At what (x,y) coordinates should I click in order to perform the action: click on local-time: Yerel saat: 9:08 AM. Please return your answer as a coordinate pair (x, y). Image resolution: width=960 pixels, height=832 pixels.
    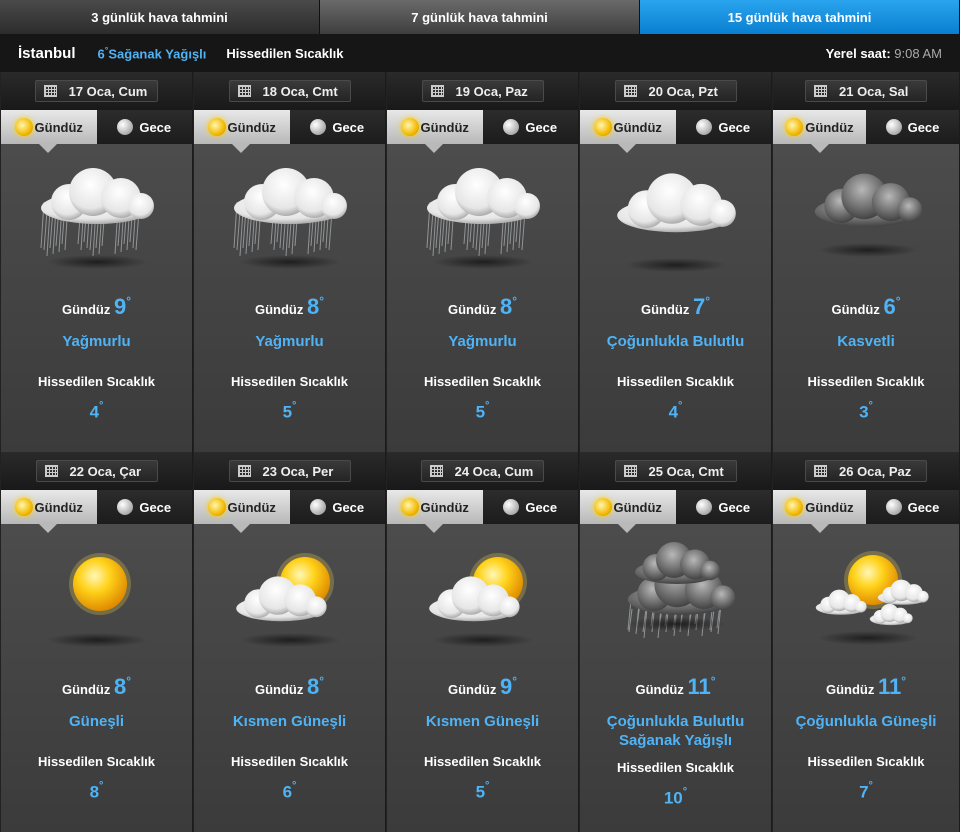
    Looking at the image, I should click on (884, 53).